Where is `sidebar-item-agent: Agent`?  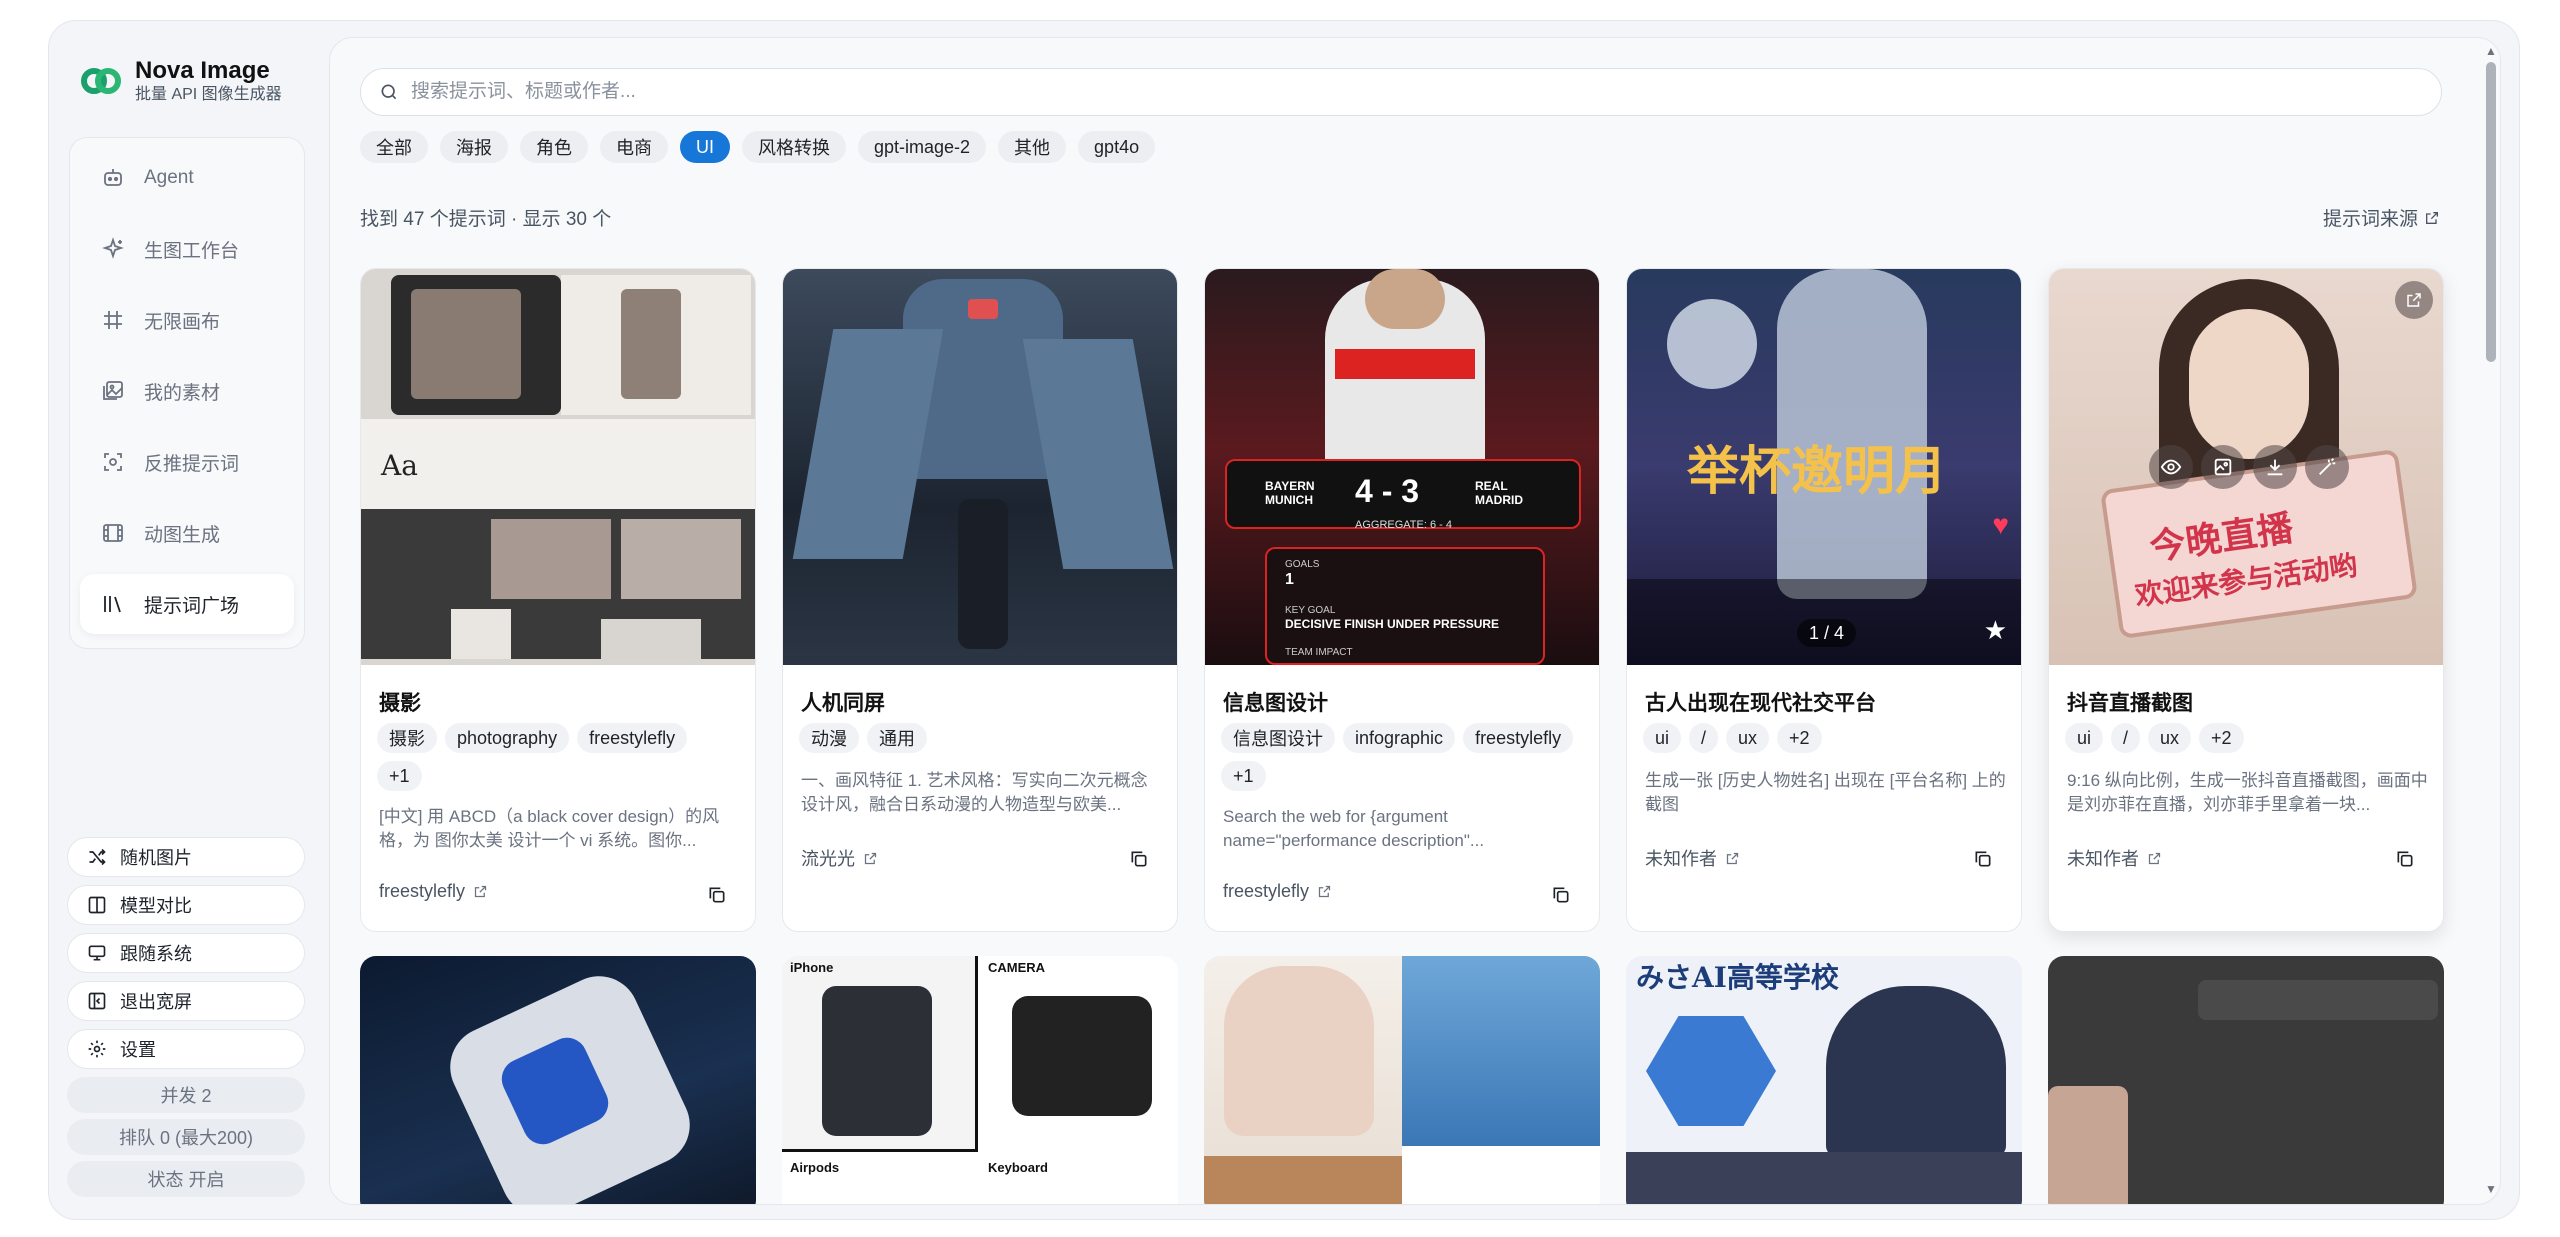 sidebar-item-agent: Agent is located at coordinates (187, 178).